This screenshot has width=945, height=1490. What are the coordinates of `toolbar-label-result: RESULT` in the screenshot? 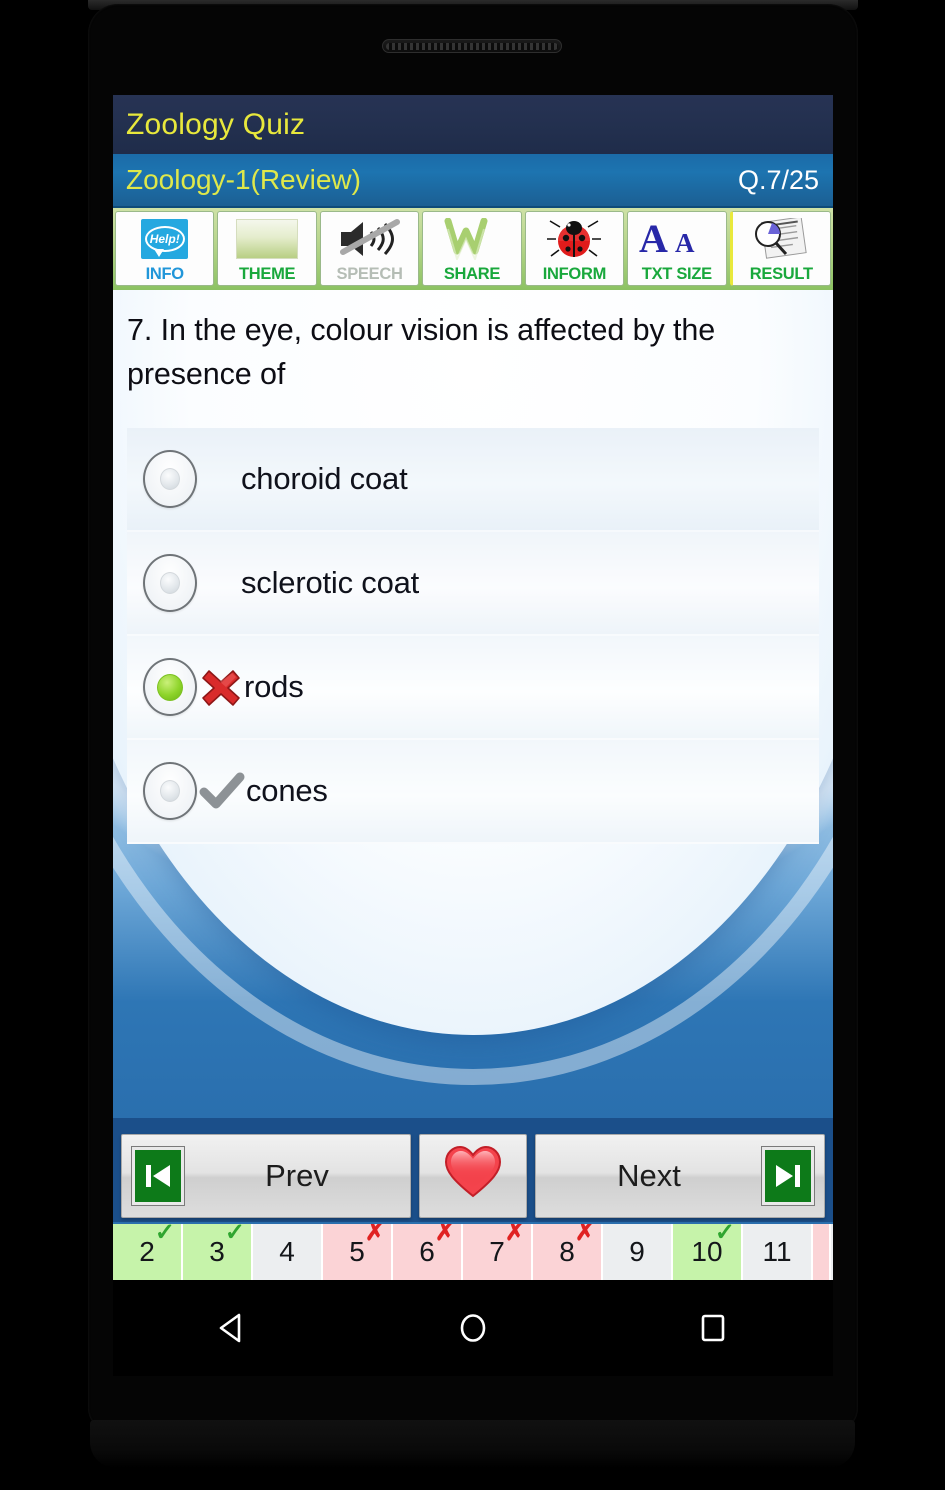 It's located at (781, 274).